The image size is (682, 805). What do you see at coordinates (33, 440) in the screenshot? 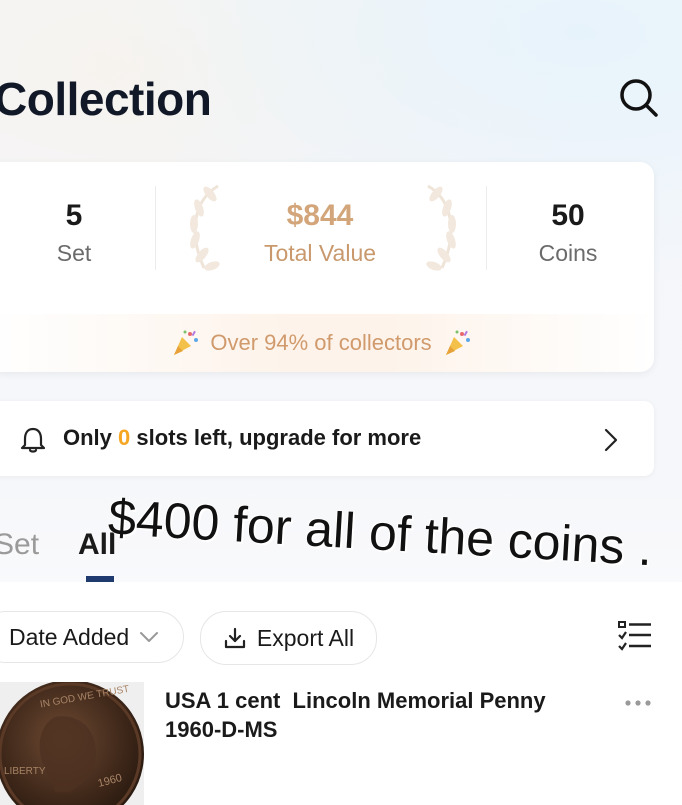
I see `bell-icon` at bounding box center [33, 440].